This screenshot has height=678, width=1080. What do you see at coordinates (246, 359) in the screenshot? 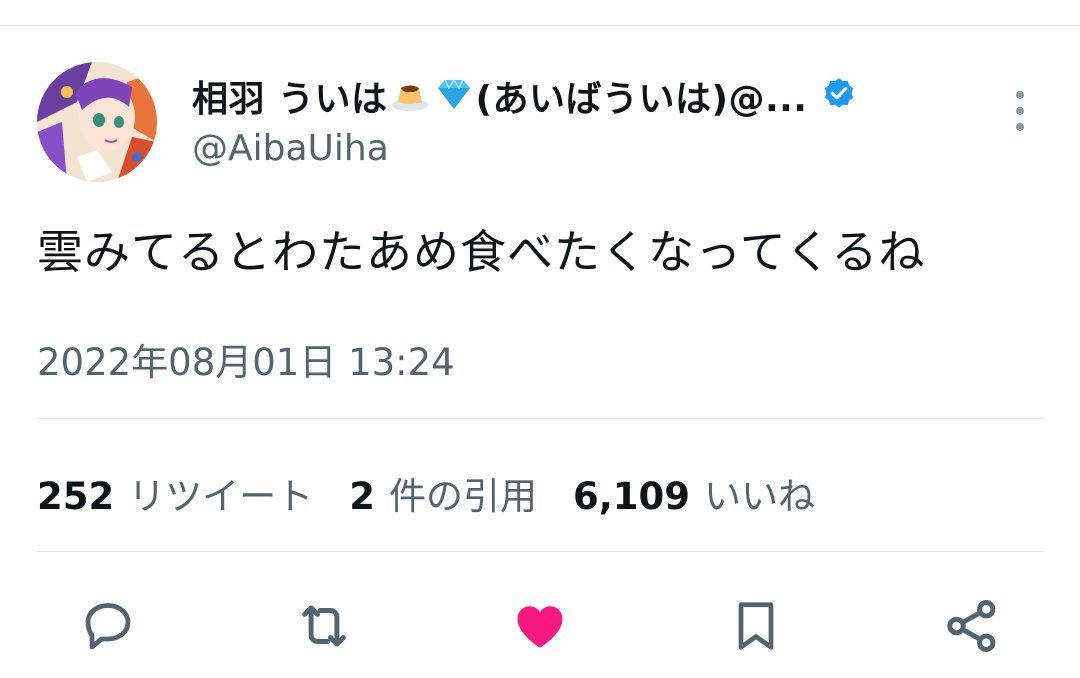
I see `tweet-timestamp: 2022年08月01日 13:24` at bounding box center [246, 359].